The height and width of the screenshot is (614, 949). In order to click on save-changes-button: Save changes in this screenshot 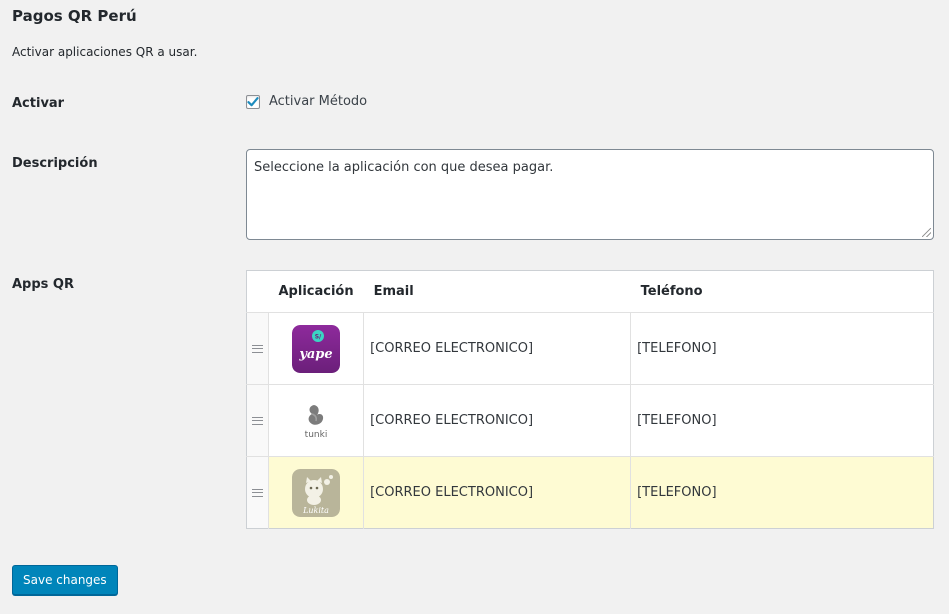, I will do `click(65, 580)`.